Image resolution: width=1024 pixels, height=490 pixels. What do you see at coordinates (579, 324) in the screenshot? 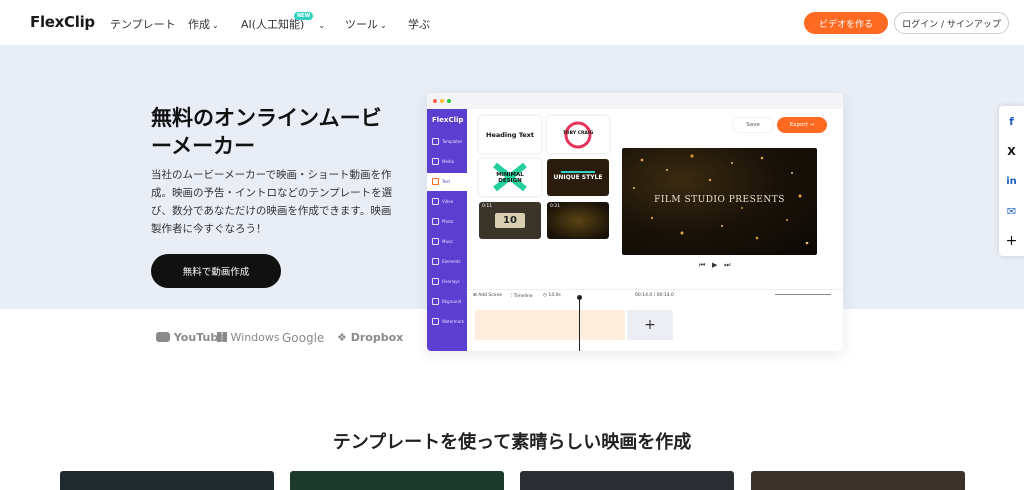
I see `playhead` at bounding box center [579, 324].